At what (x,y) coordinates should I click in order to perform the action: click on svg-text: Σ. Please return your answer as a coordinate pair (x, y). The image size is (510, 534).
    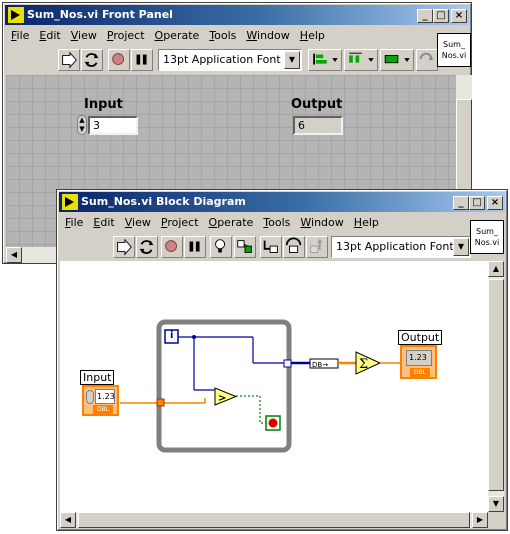
    Looking at the image, I should click on (363, 364).